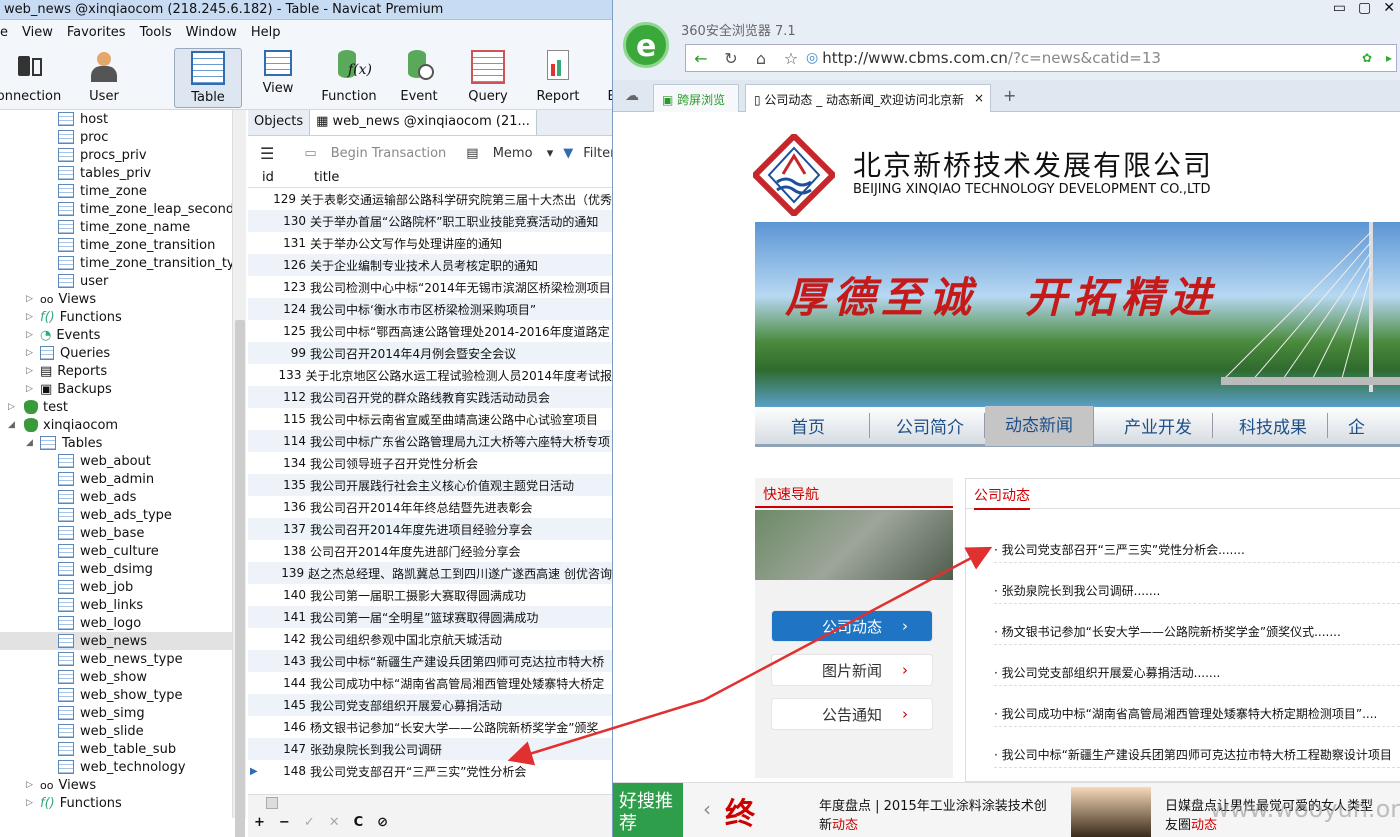  I want to click on cell-id: 131, so click(279, 243).